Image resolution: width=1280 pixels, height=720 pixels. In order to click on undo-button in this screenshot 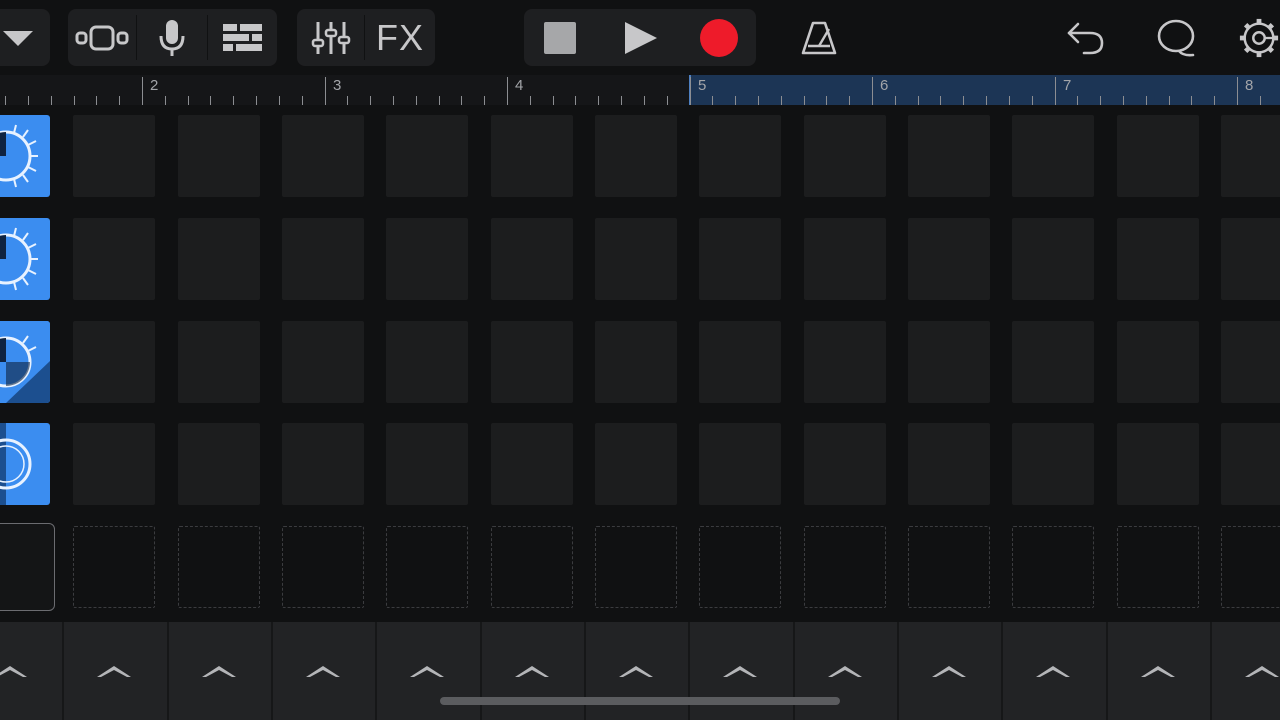, I will do `click(1086, 37)`.